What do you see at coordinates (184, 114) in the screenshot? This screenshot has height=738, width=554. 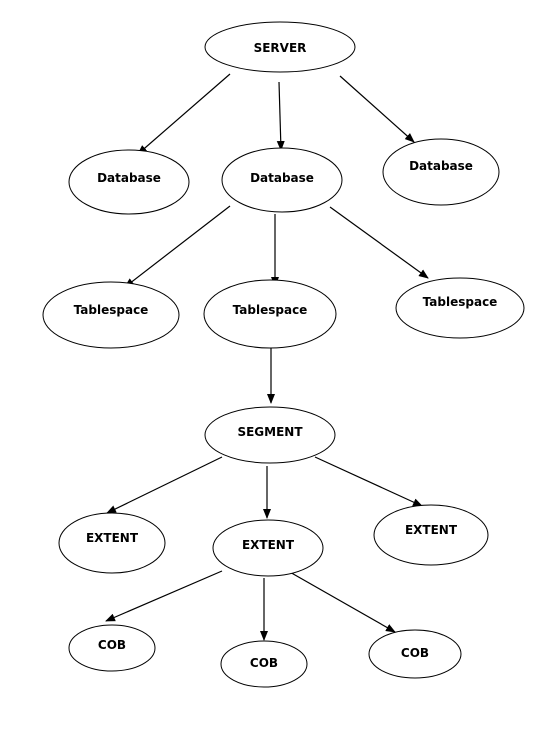 I see `arrow-server-to-db1` at bounding box center [184, 114].